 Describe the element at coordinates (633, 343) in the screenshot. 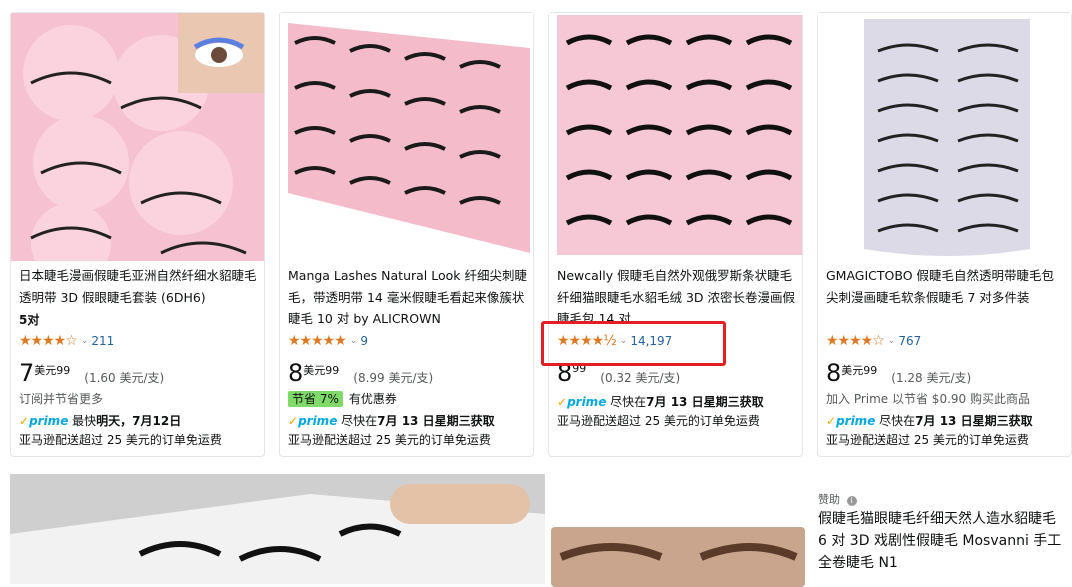

I see `highlight-box` at that location.